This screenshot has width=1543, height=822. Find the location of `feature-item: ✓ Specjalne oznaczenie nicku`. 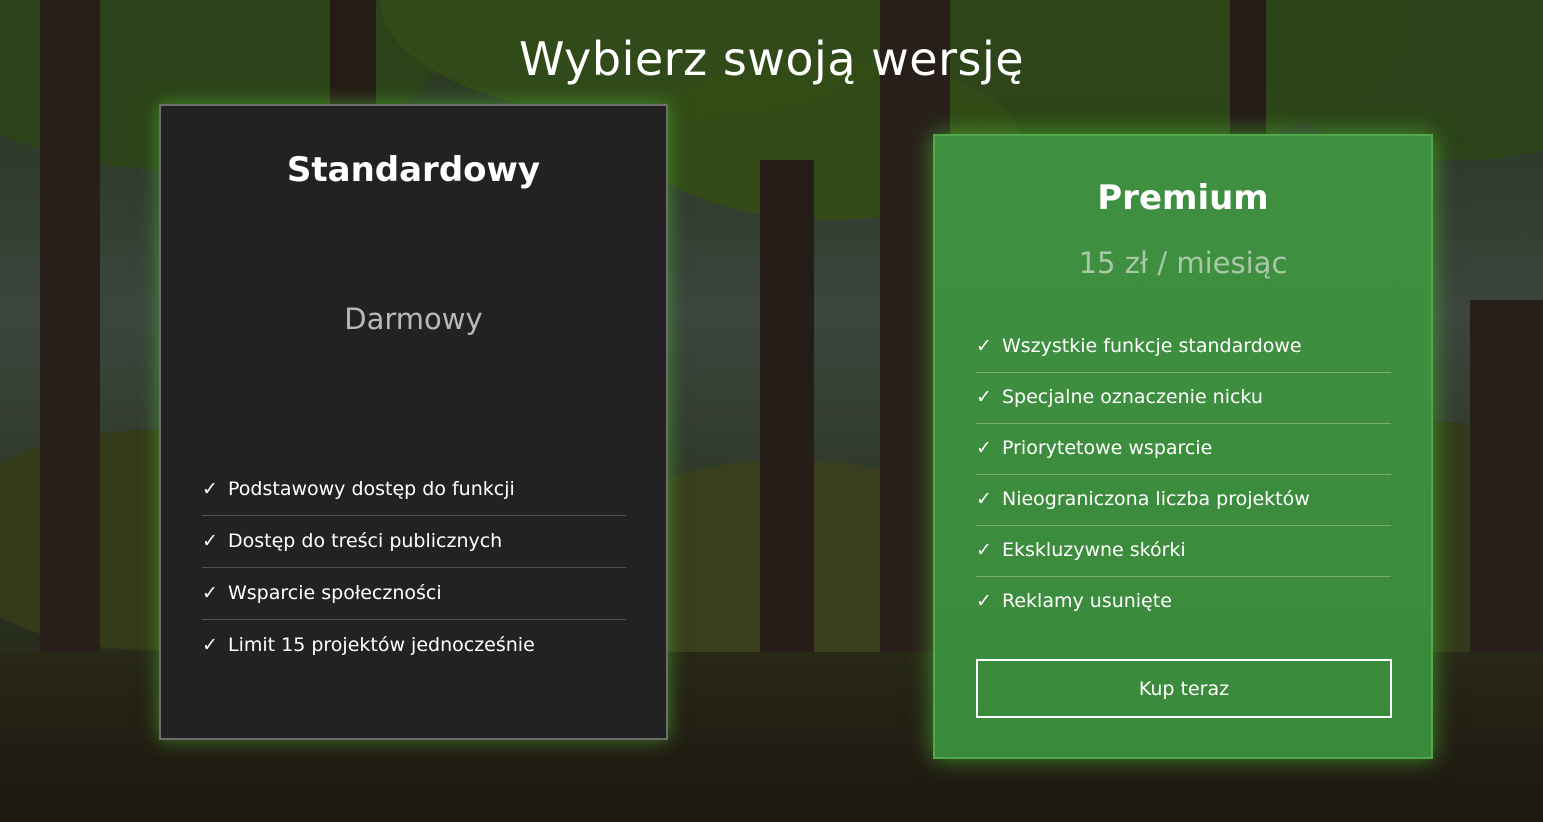

feature-item: ✓ Specjalne oznaczenie nicku is located at coordinates (1183, 398).